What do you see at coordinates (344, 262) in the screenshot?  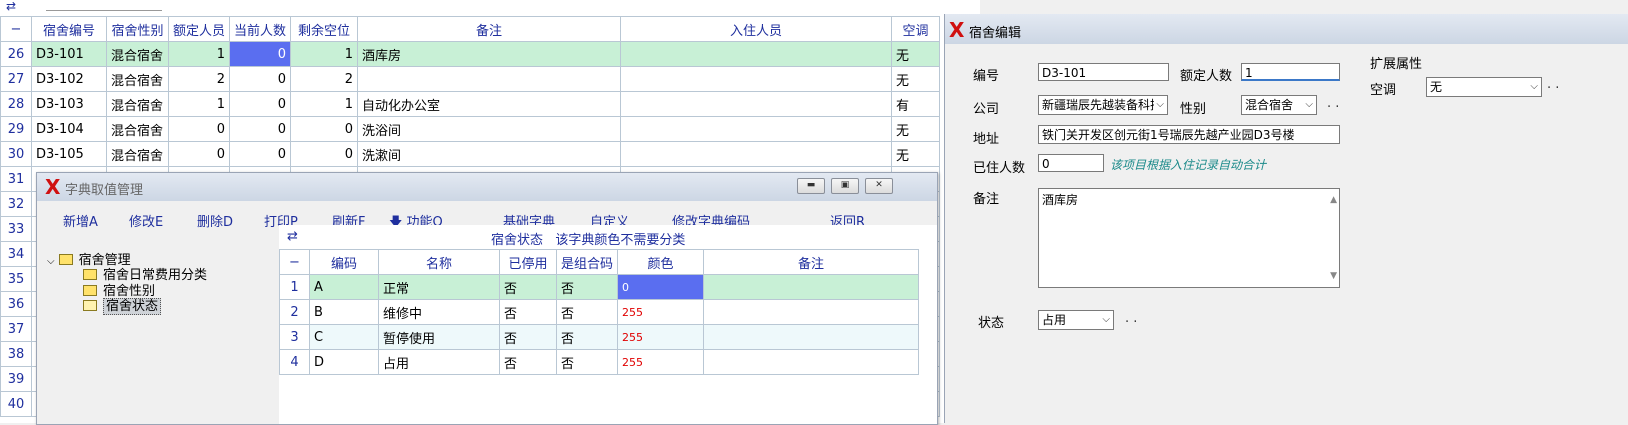 I see `col-header: 编码` at bounding box center [344, 262].